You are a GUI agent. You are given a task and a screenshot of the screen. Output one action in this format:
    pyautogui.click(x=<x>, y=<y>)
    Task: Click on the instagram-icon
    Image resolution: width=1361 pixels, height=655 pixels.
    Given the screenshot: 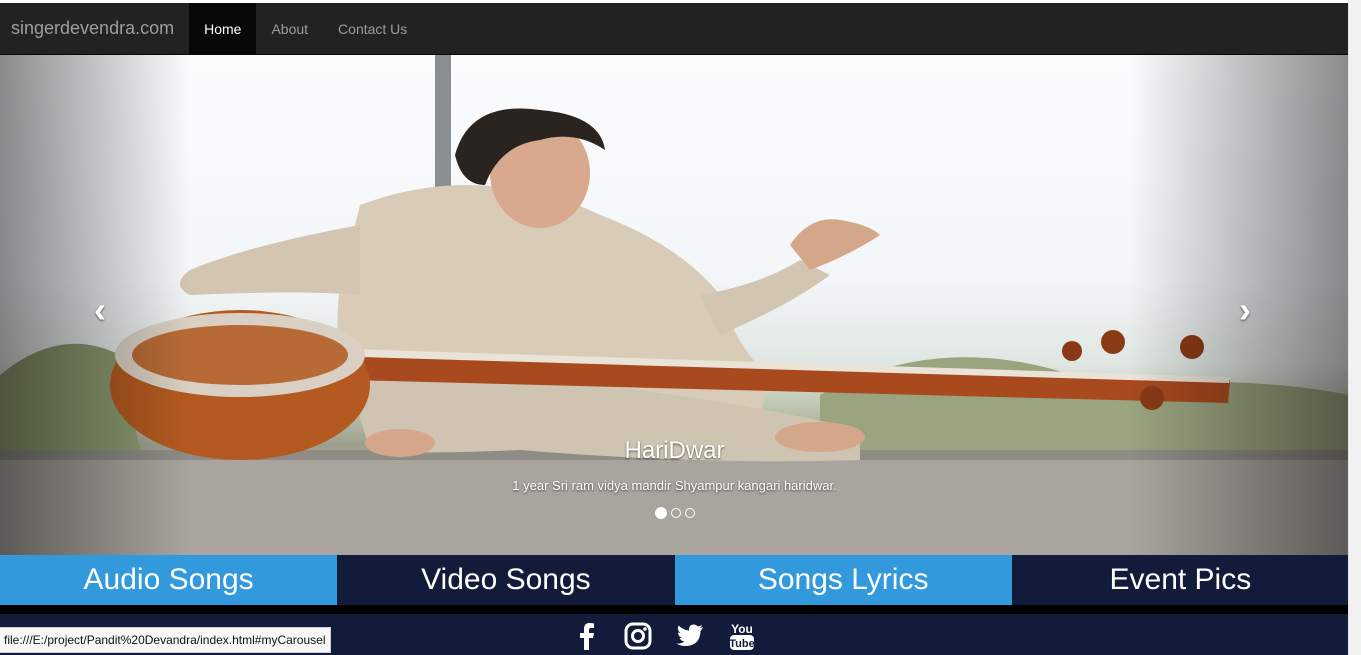 What is the action you would take?
    pyautogui.click(x=638, y=636)
    